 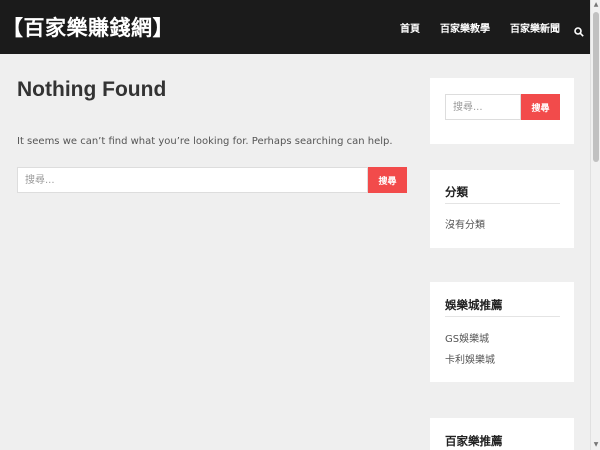 I want to click on nav-item-baccarat-news: 百家樂新聞, so click(x=535, y=27).